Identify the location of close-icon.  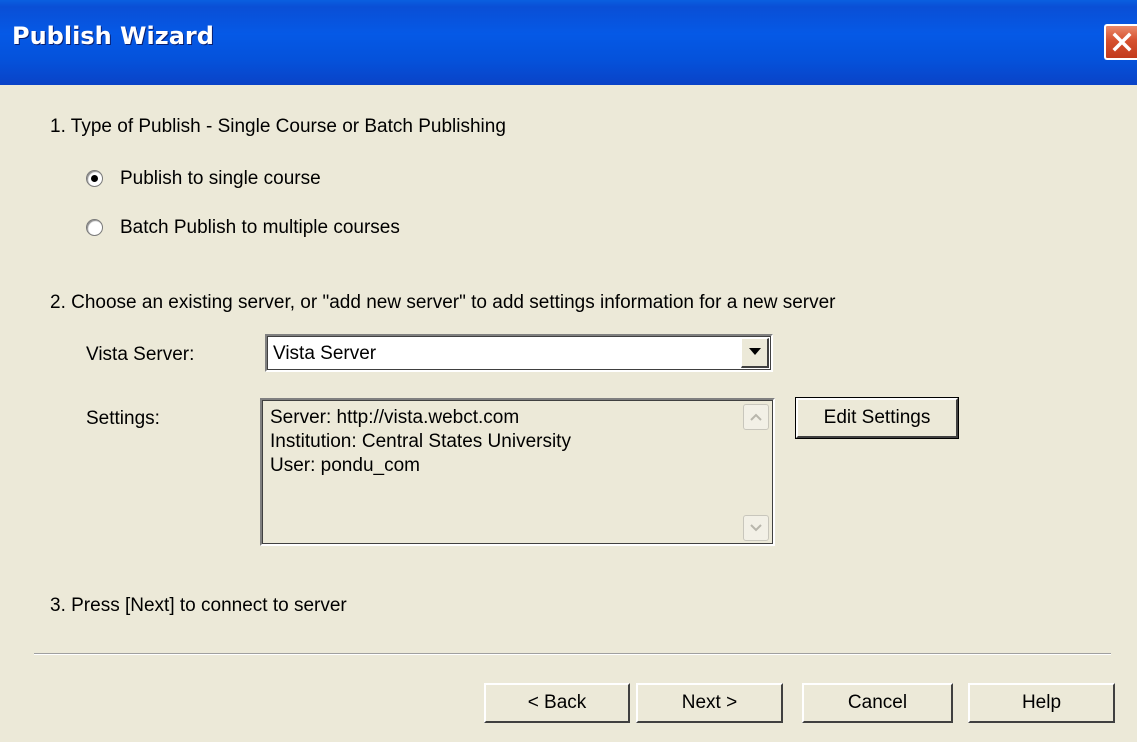
(1122, 42).